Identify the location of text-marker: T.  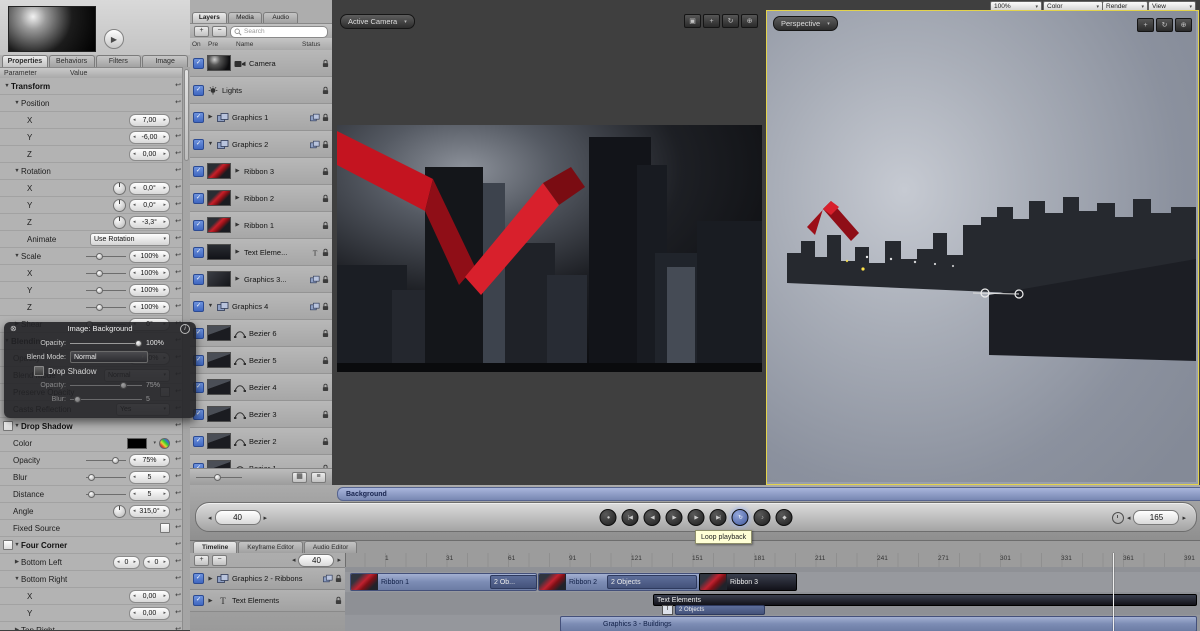
(667, 610).